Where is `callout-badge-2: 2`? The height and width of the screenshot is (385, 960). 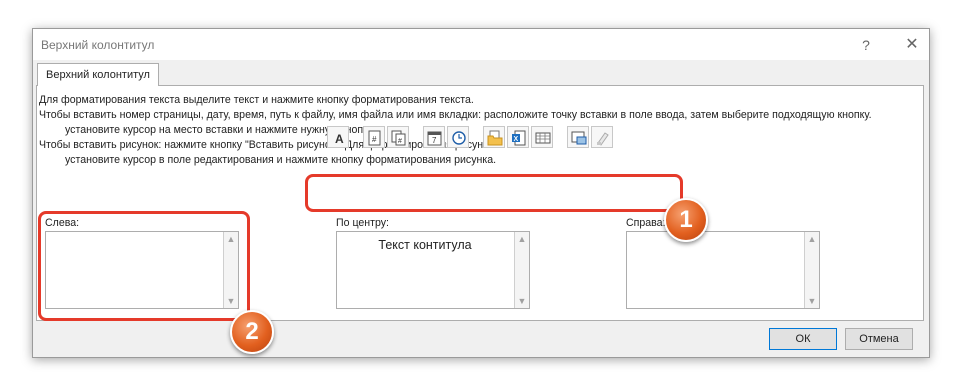 callout-badge-2: 2 is located at coordinates (252, 332).